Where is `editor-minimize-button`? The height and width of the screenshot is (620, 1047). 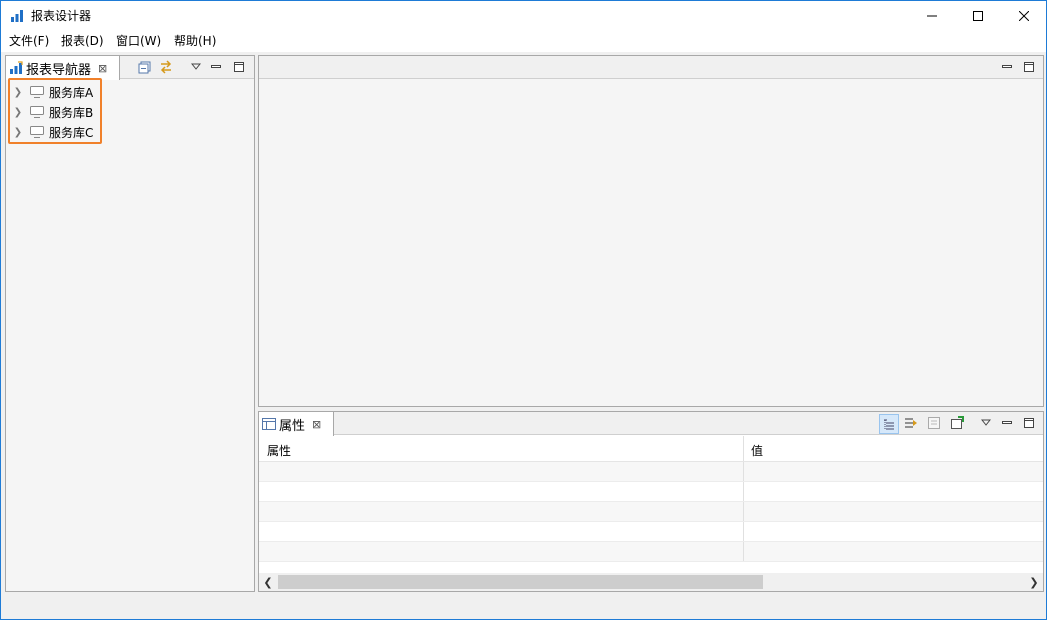 editor-minimize-button is located at coordinates (1007, 67).